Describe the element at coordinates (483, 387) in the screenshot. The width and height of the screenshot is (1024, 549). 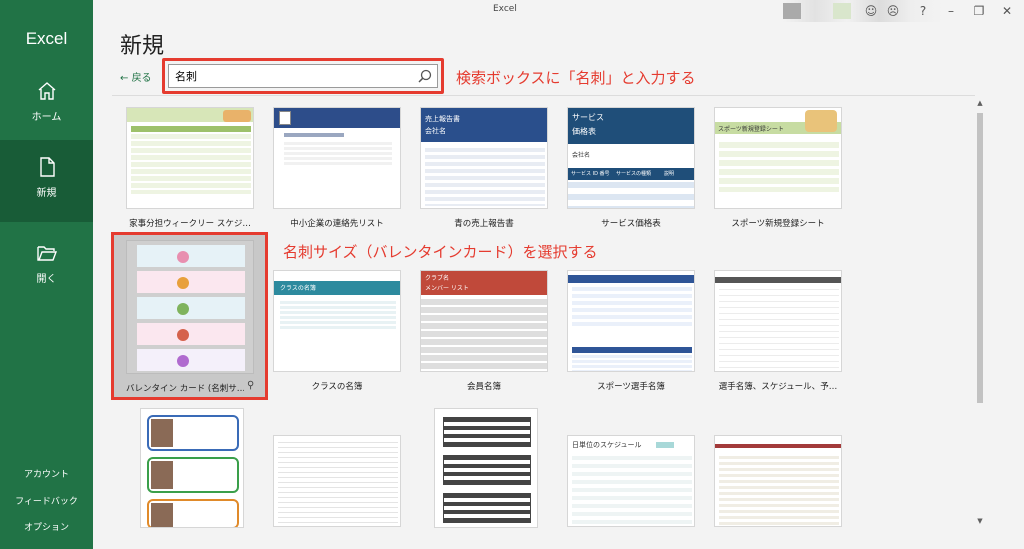
I see `template-name: 会員名簿` at that location.